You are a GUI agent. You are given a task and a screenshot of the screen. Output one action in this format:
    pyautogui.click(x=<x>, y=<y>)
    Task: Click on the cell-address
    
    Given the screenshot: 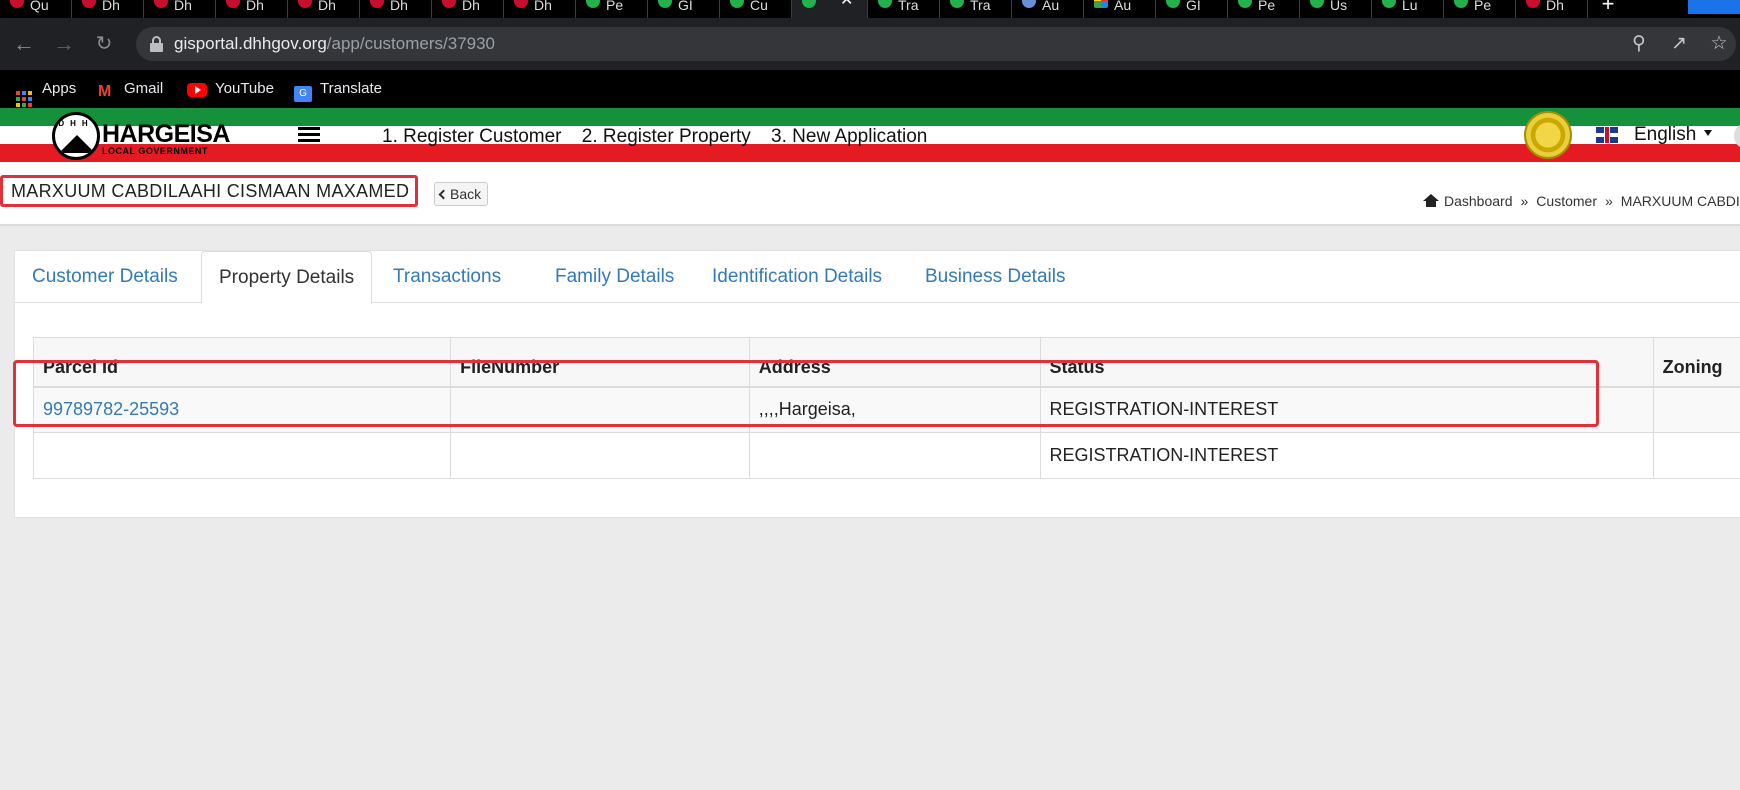 What is the action you would take?
    pyautogui.click(x=894, y=455)
    